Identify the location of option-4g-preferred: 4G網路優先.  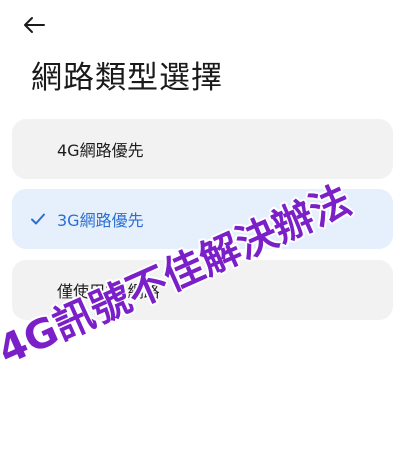
(202, 149).